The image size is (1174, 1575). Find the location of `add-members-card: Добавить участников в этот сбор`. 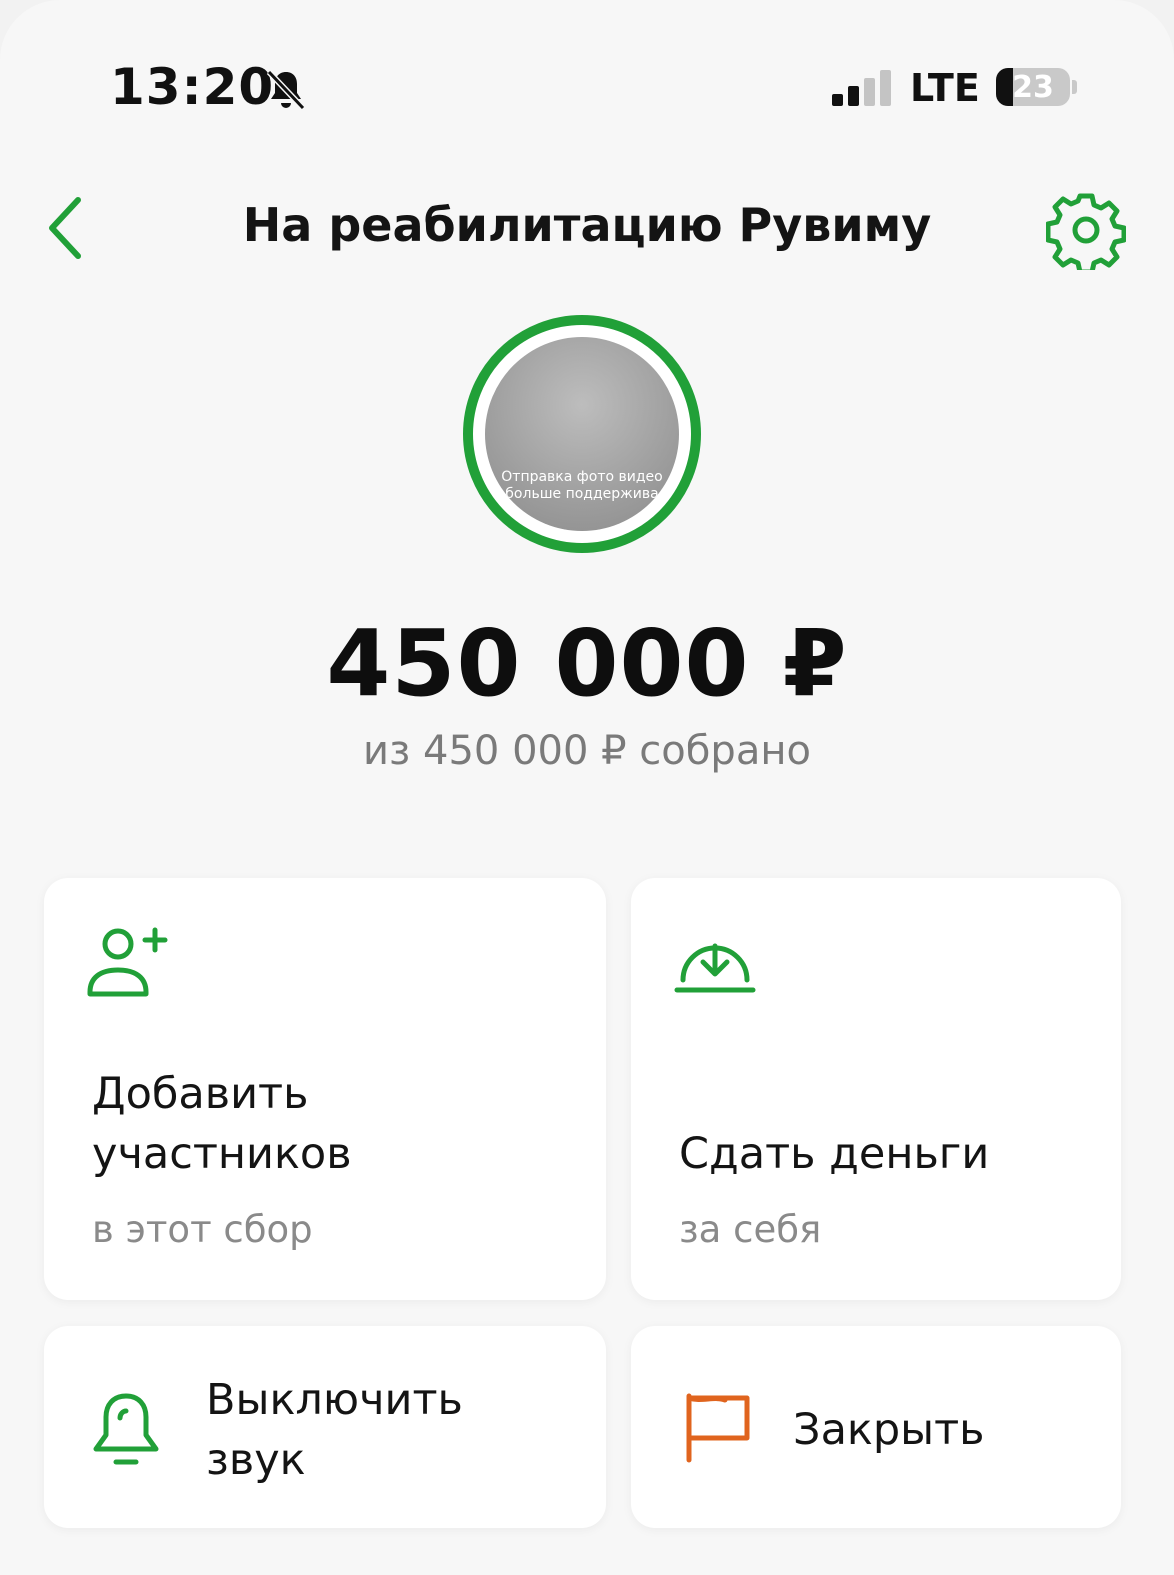

add-members-card: Добавить участников в этот сбор is located at coordinates (325, 1089).